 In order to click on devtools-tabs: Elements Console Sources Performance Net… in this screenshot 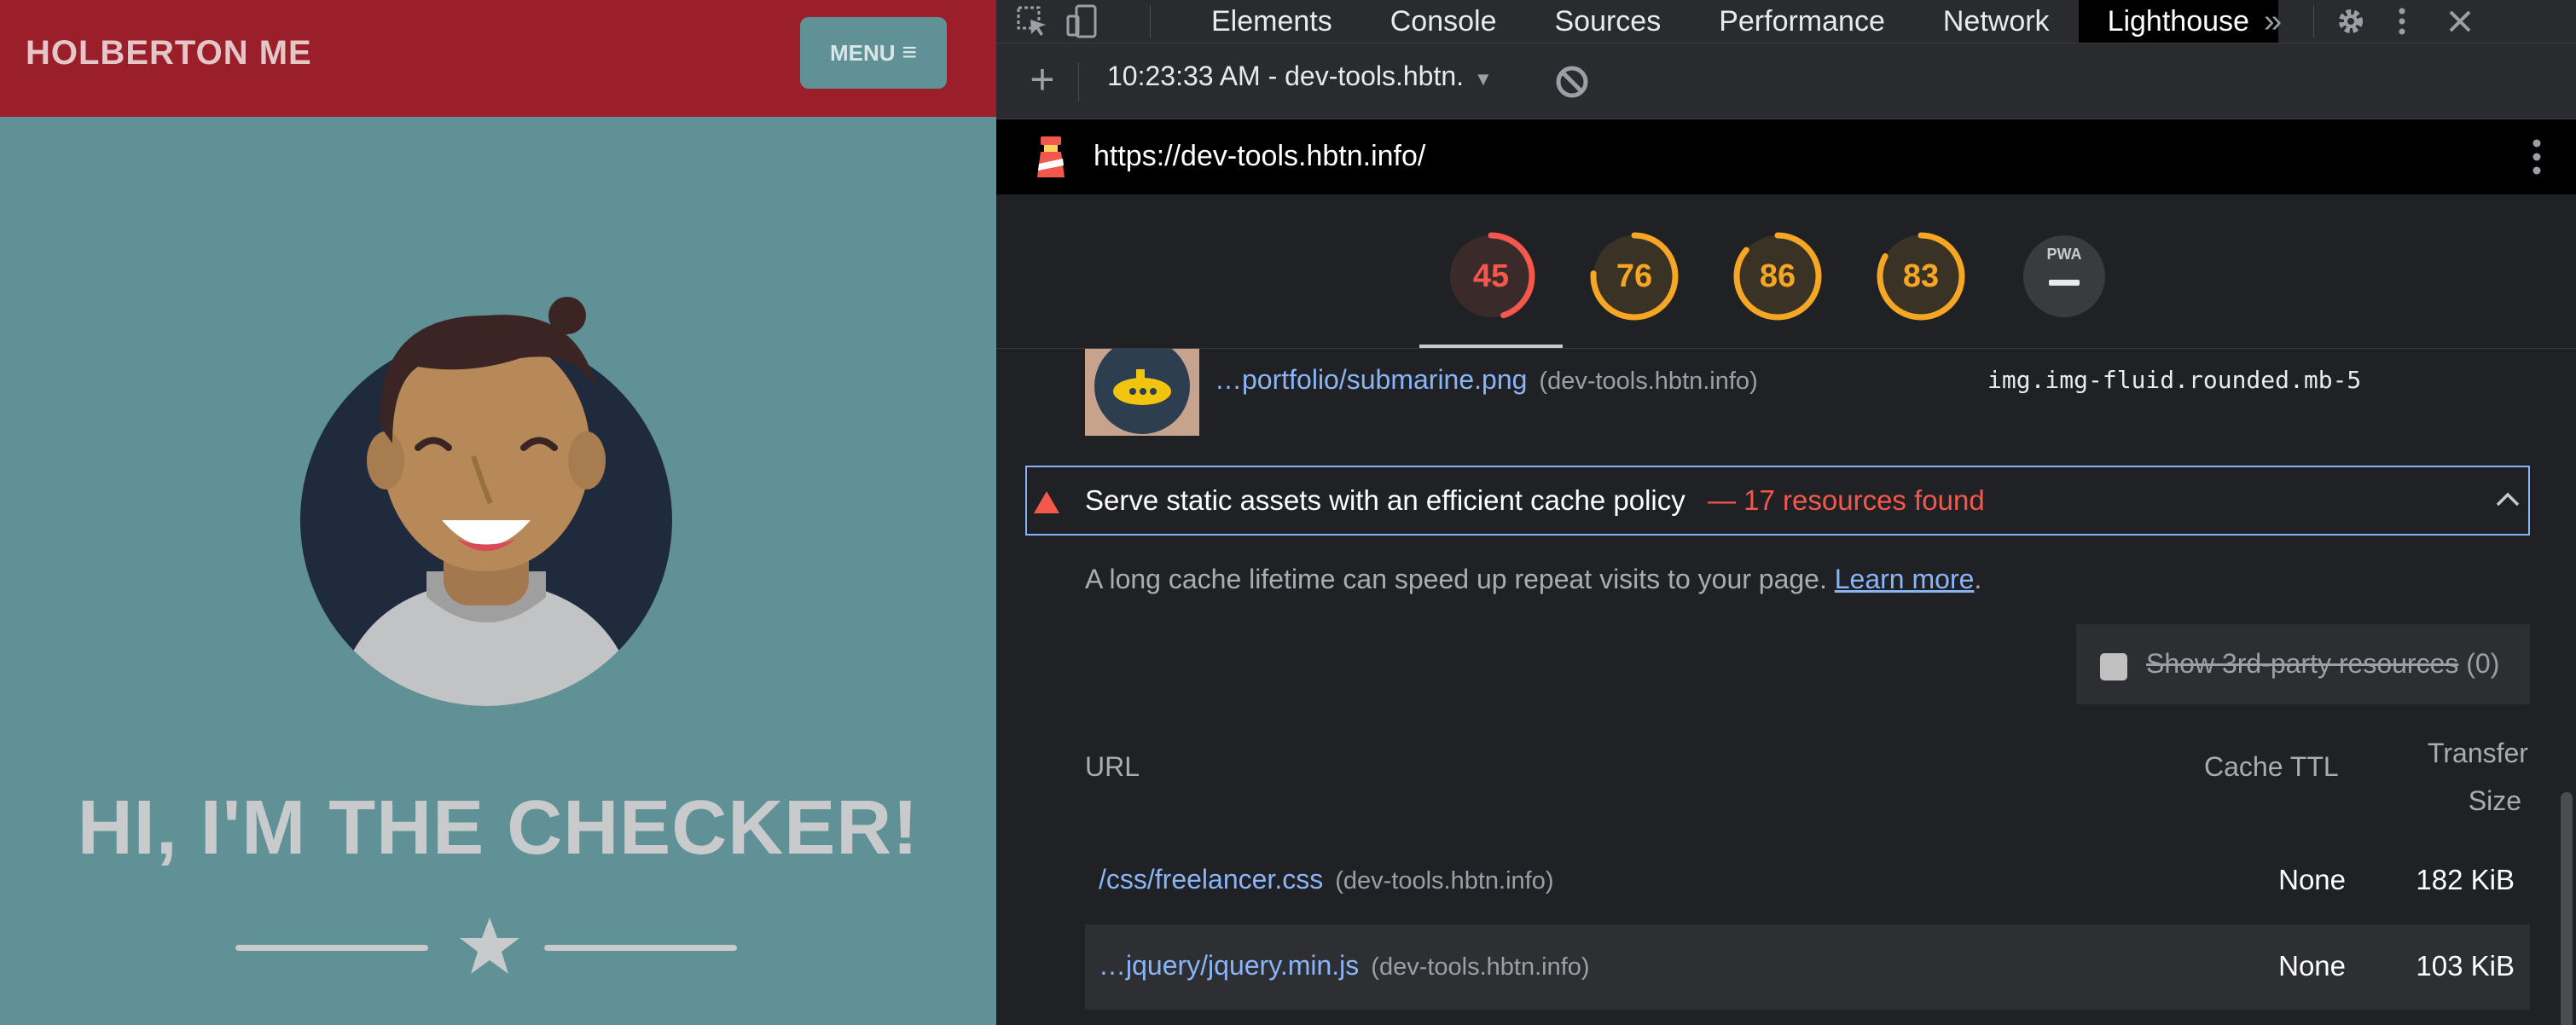, I will do `click(1730, 21)`.